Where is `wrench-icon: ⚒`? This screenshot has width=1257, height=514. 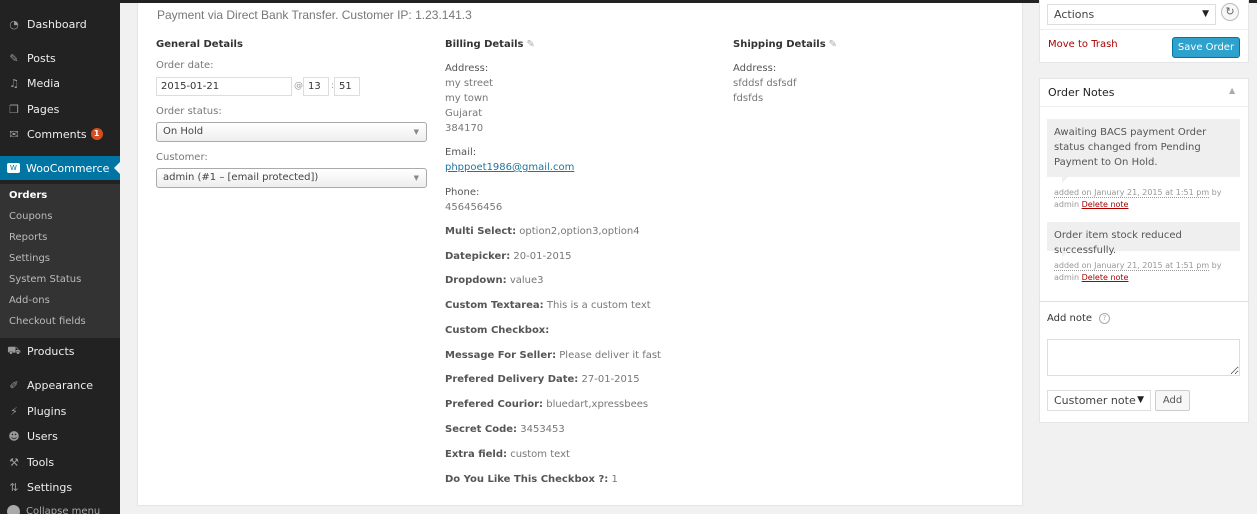
wrench-icon: ⚒ is located at coordinates (14, 462).